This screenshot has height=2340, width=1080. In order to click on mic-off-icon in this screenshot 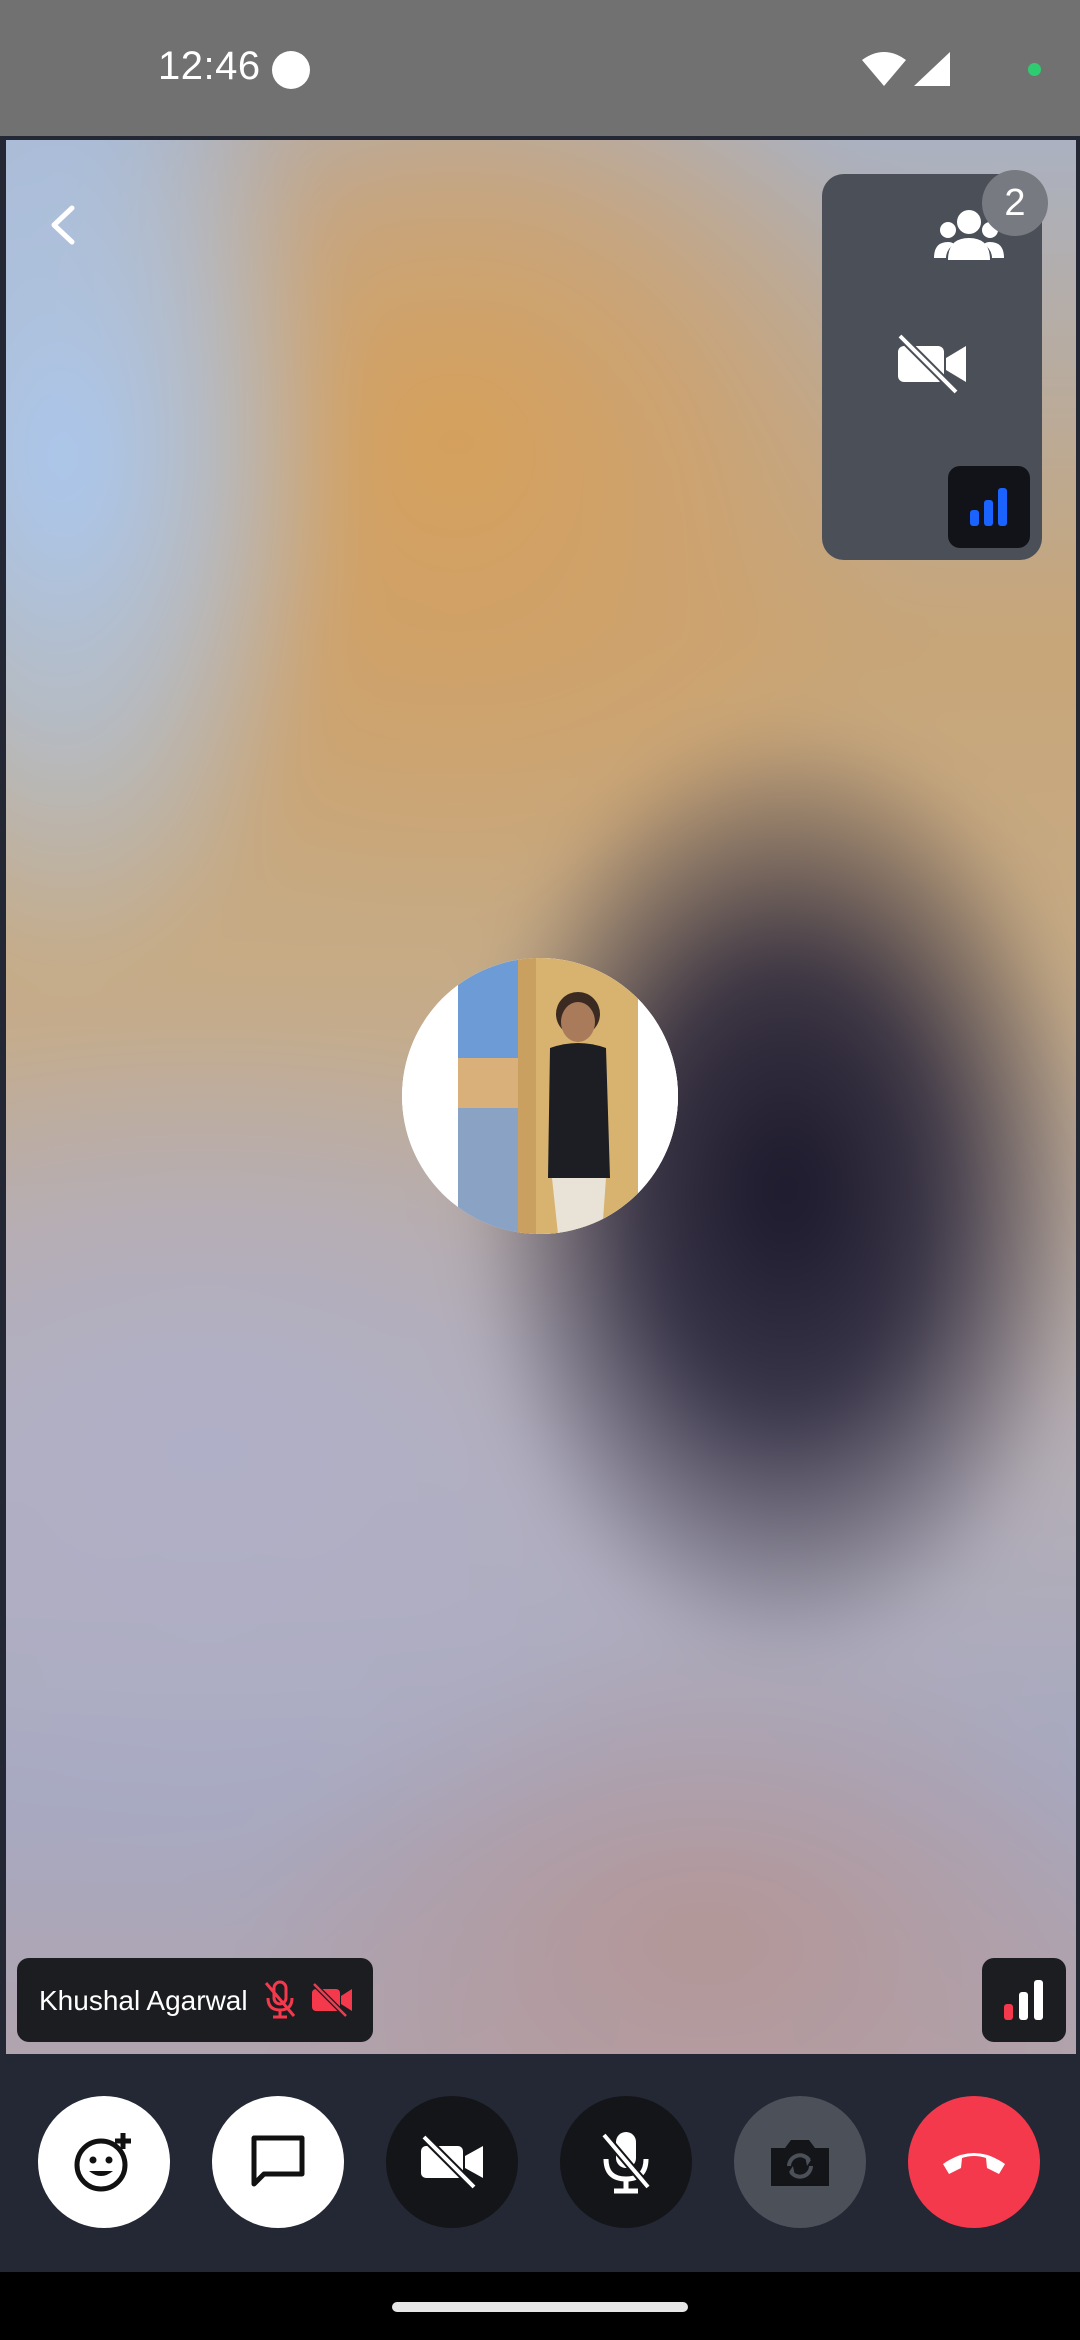, I will do `click(626, 2163)`.